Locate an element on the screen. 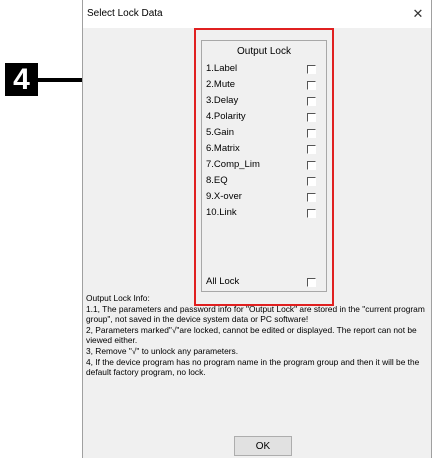 This screenshot has width=434, height=458. lock-checkbox-label is located at coordinates (311, 69).